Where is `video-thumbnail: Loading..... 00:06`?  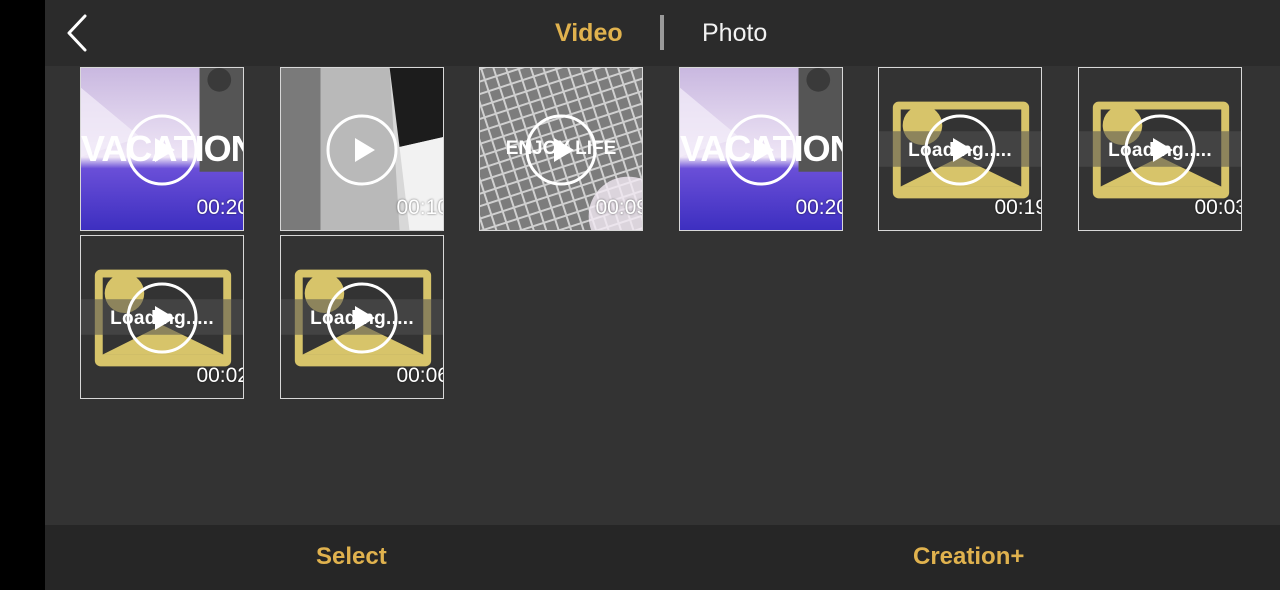
video-thumbnail: Loading..... 00:06 is located at coordinates (362, 317).